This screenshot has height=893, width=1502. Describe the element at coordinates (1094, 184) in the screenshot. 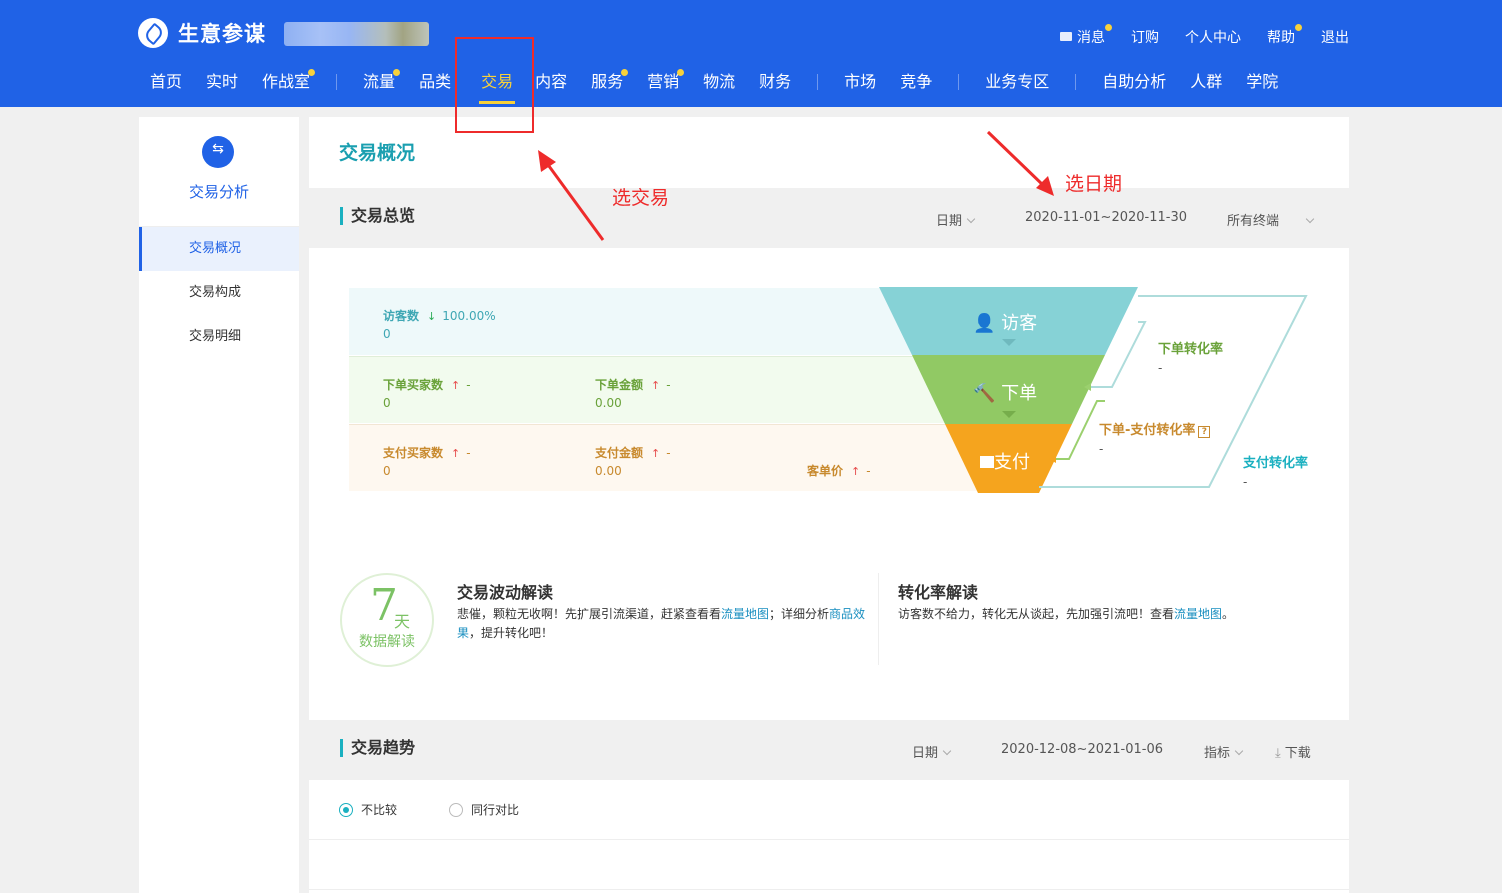

I see `annotation-select-date: 选日期` at that location.